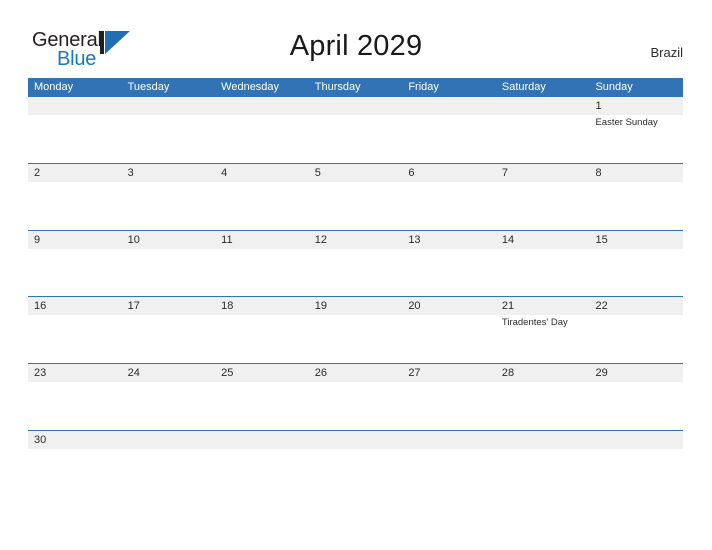  What do you see at coordinates (508, 239) in the screenshot?
I see `day-number: 14` at bounding box center [508, 239].